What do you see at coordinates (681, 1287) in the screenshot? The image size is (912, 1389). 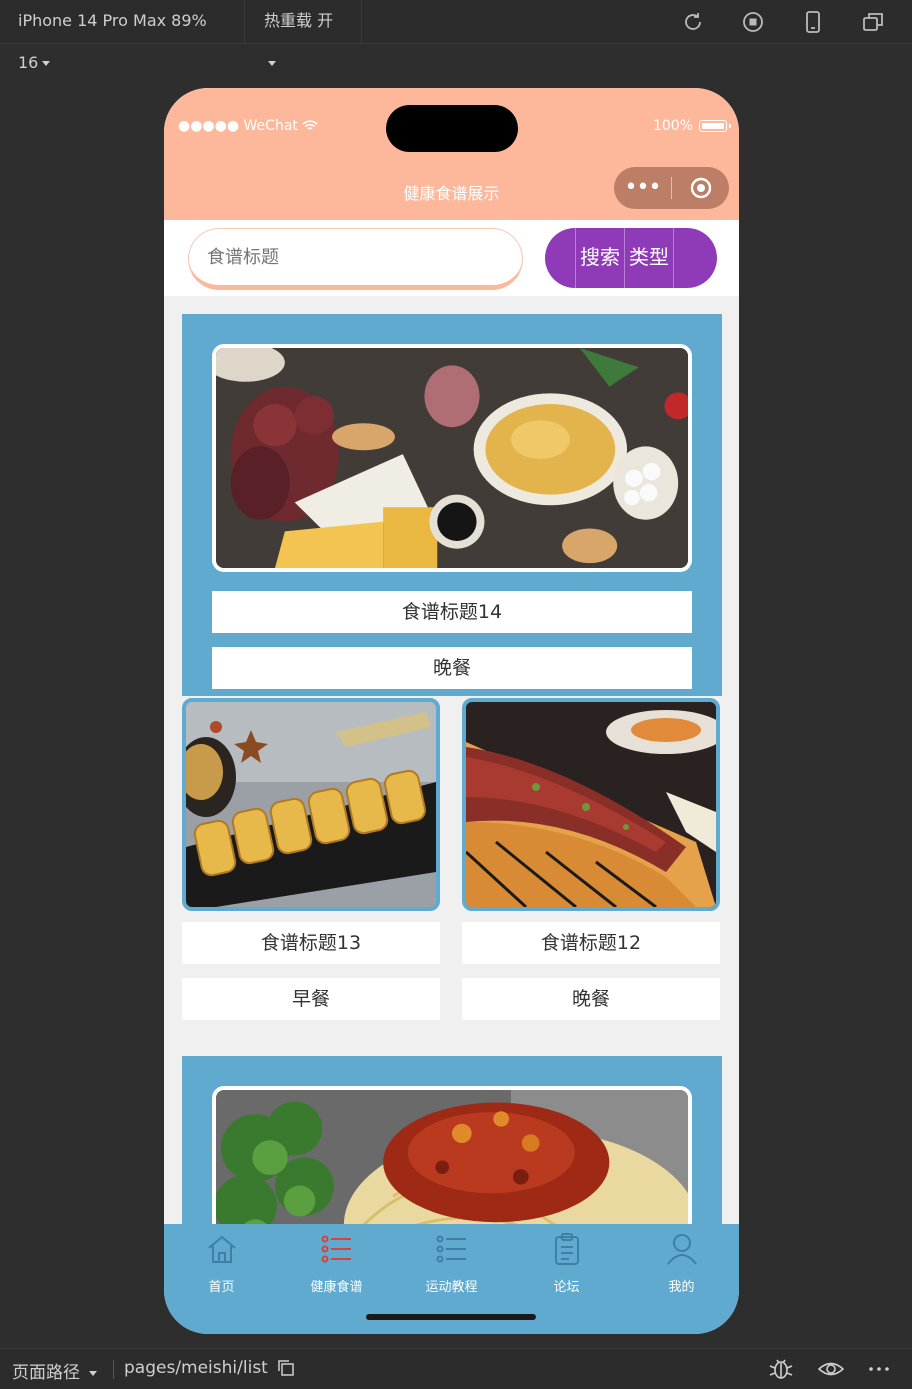 I see `tab-label: 我的` at bounding box center [681, 1287].